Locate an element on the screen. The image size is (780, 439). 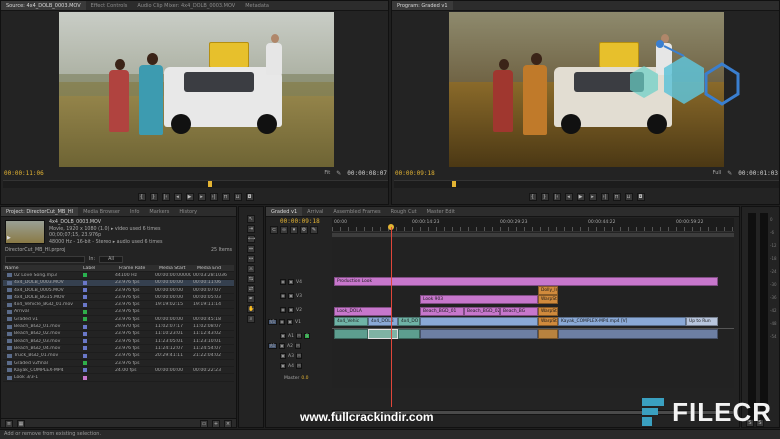
tab-effect-controls: Effect Controls is located at coordinates (109, 5).